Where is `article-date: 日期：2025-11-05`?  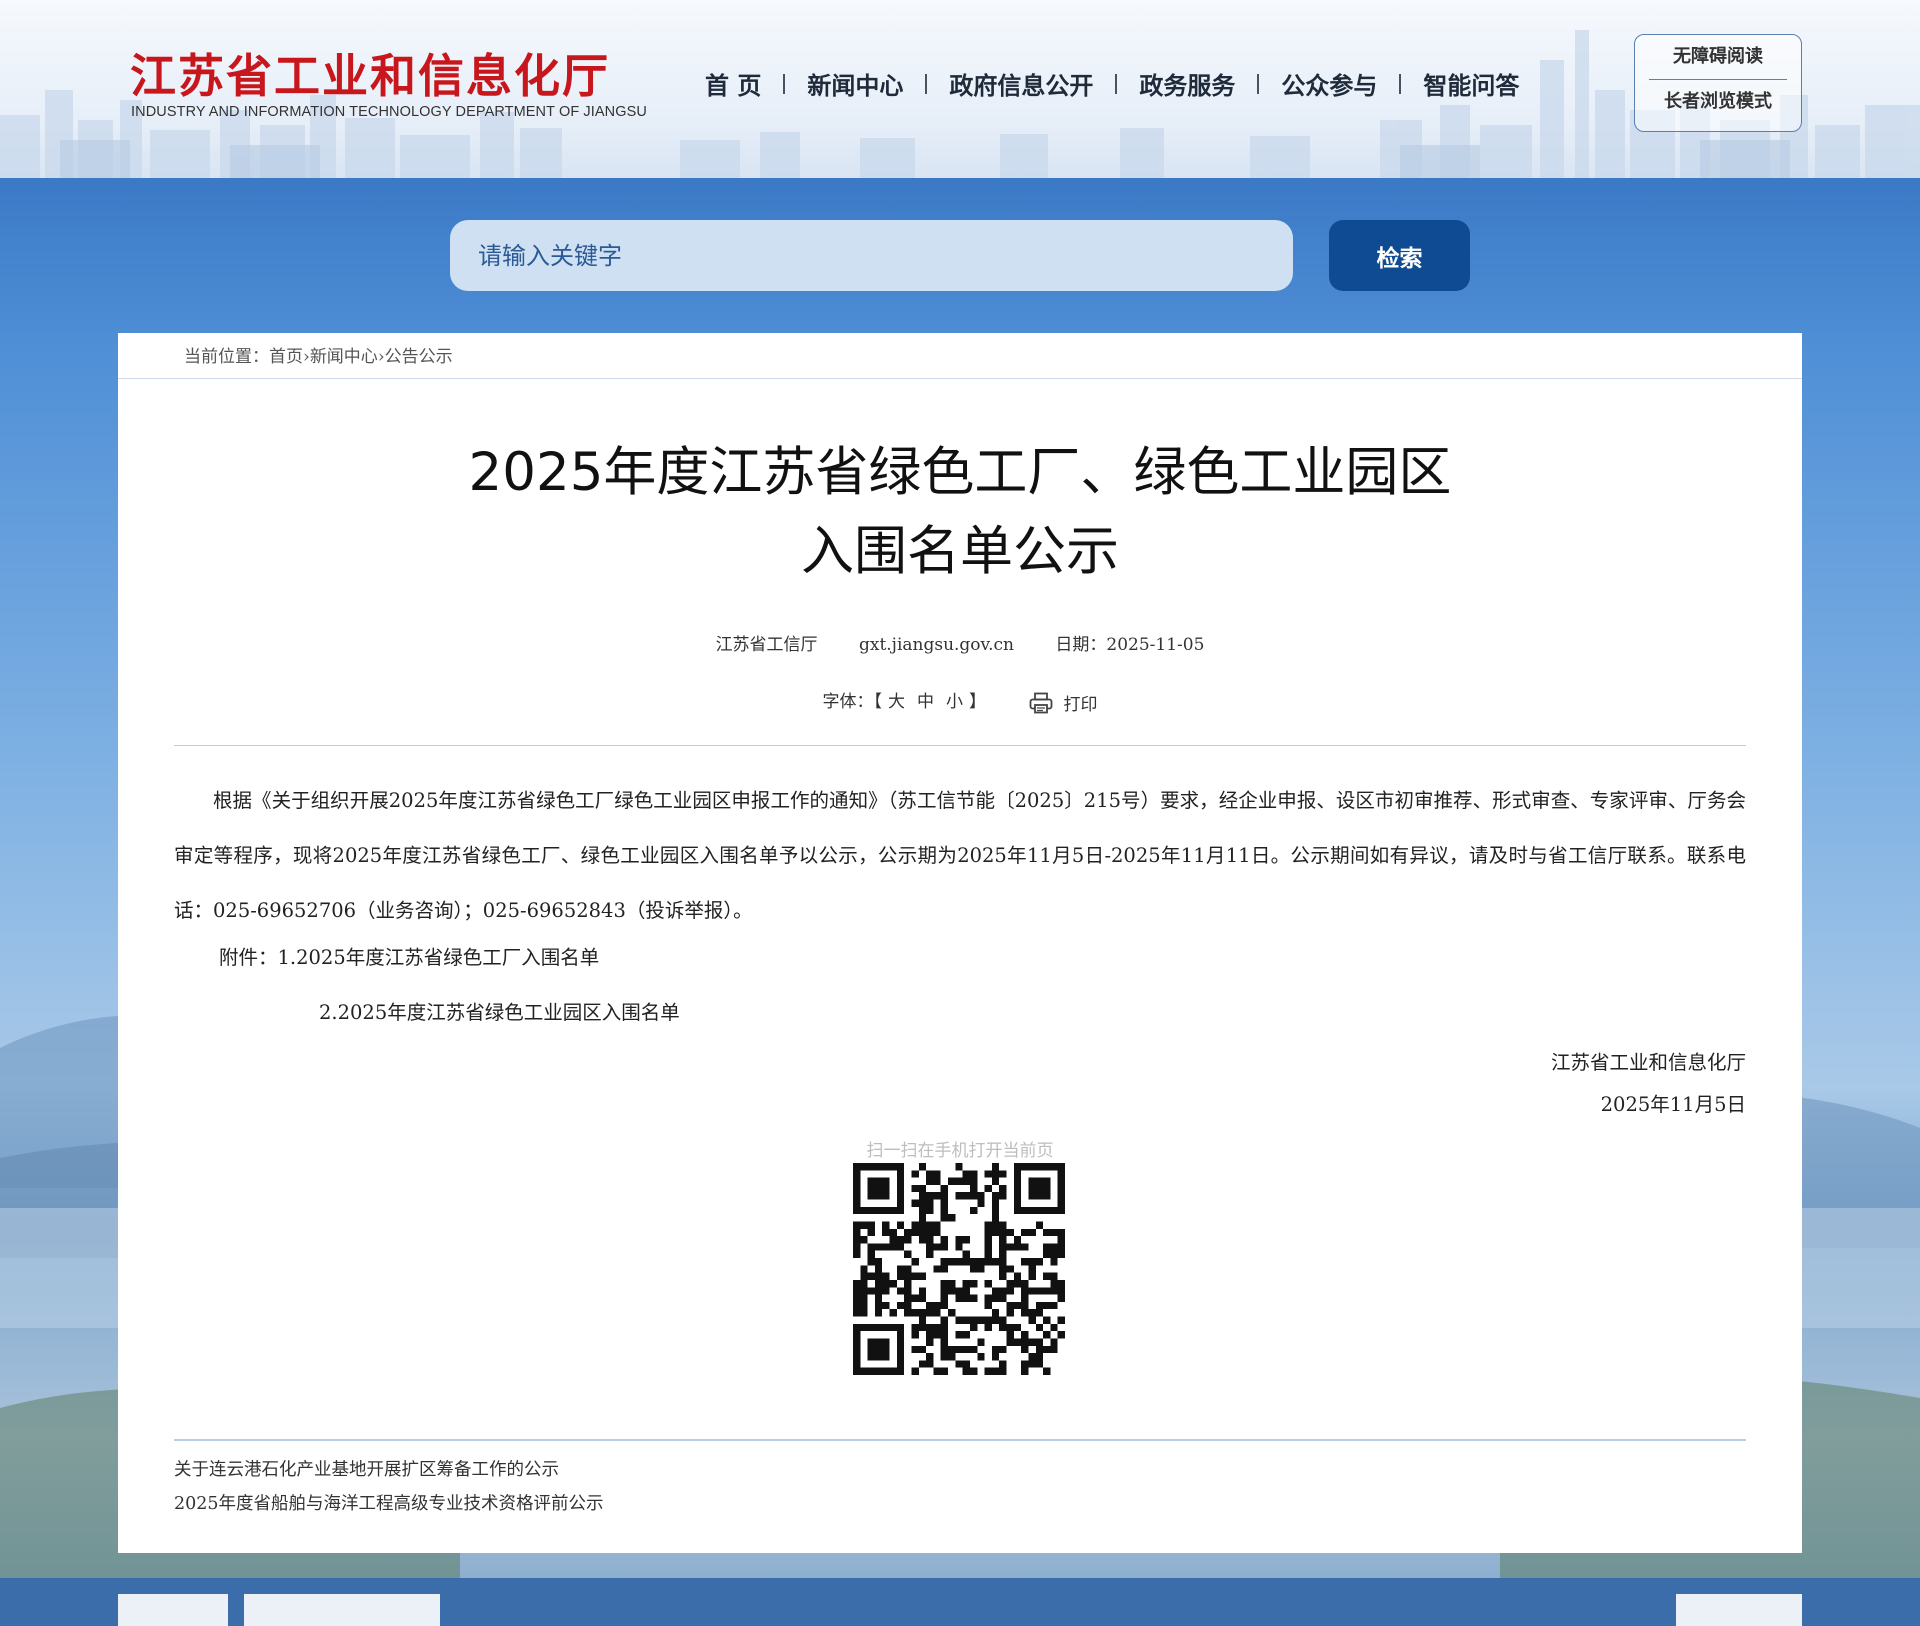
article-date: 日期：2025-11-05 is located at coordinates (1129, 645).